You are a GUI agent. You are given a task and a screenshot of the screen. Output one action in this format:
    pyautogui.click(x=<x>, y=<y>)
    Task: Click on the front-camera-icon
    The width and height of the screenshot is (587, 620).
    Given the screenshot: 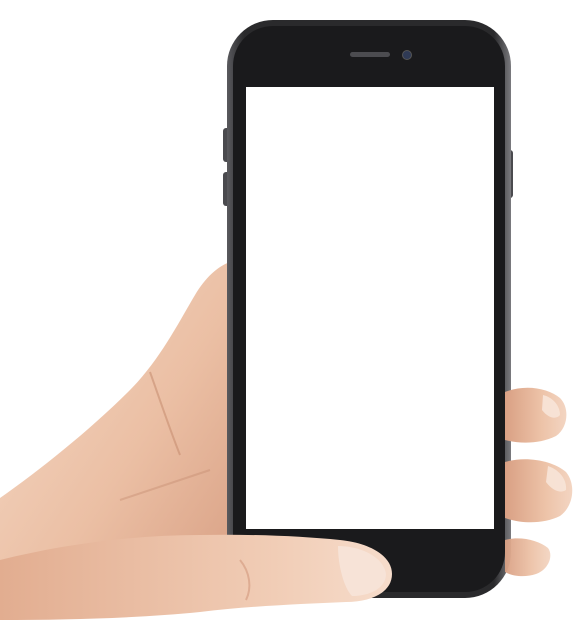 What is the action you would take?
    pyautogui.click(x=407, y=55)
    